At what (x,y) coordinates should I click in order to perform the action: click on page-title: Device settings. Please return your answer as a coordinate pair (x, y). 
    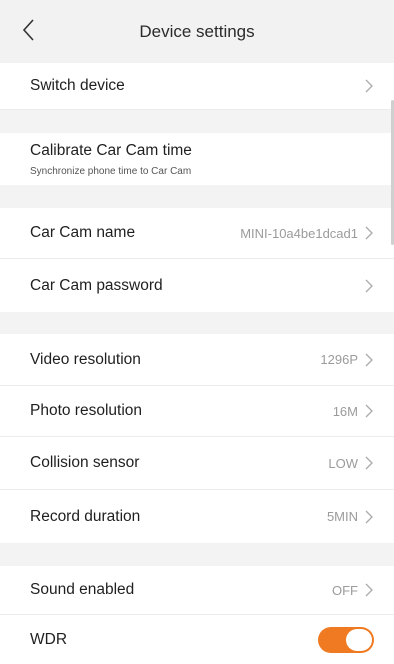
    Looking at the image, I should click on (197, 31).